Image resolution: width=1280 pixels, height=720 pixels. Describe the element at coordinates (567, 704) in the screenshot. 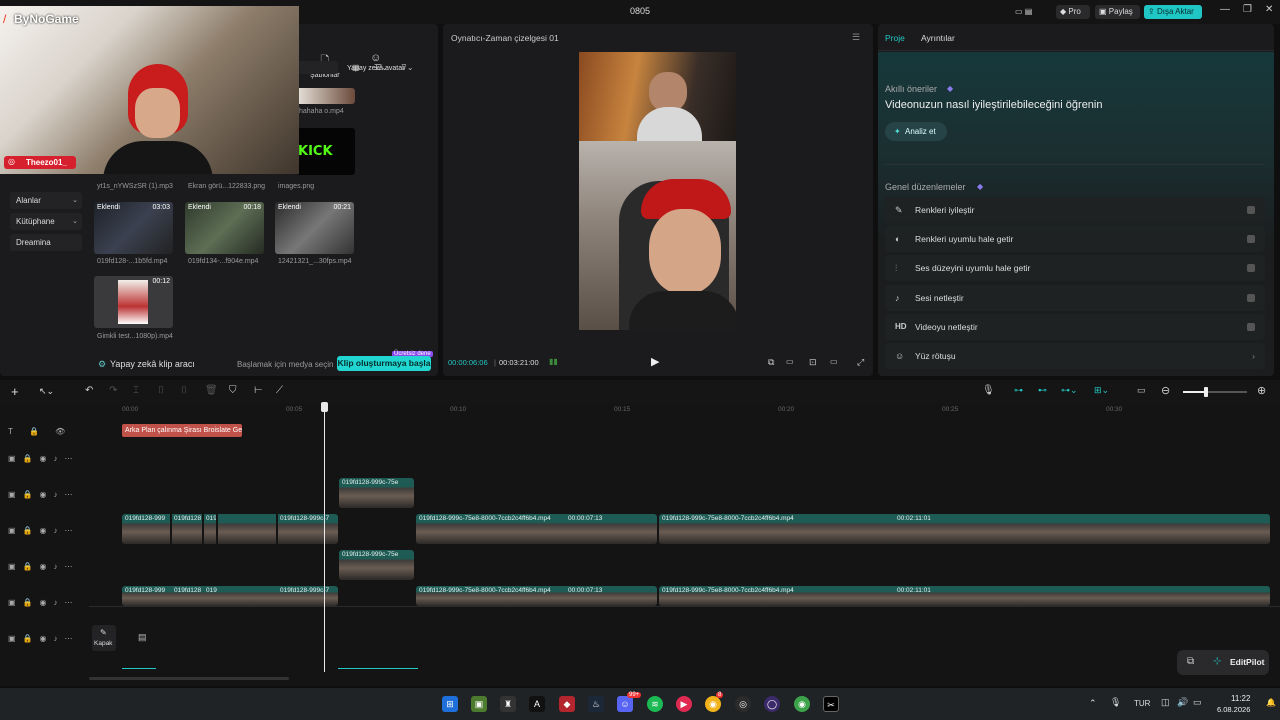

I see `app-icon: ◆` at that location.